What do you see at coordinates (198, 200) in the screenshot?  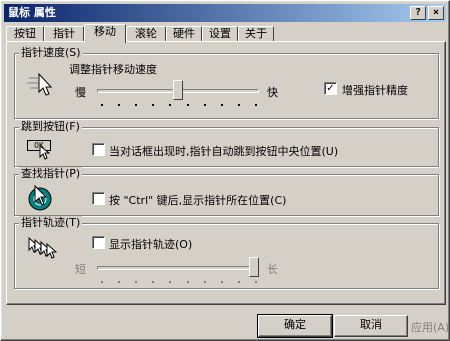 I see `show-location-label: 按 "Ctrl" 键后,显示指针所在位置(C)` at bounding box center [198, 200].